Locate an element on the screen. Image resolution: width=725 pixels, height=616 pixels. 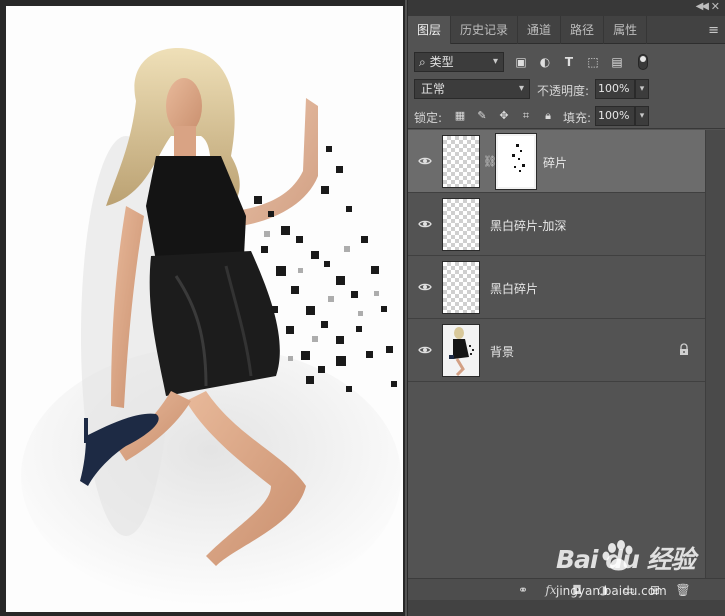
type-filter-icon: T is located at coordinates (569, 62).